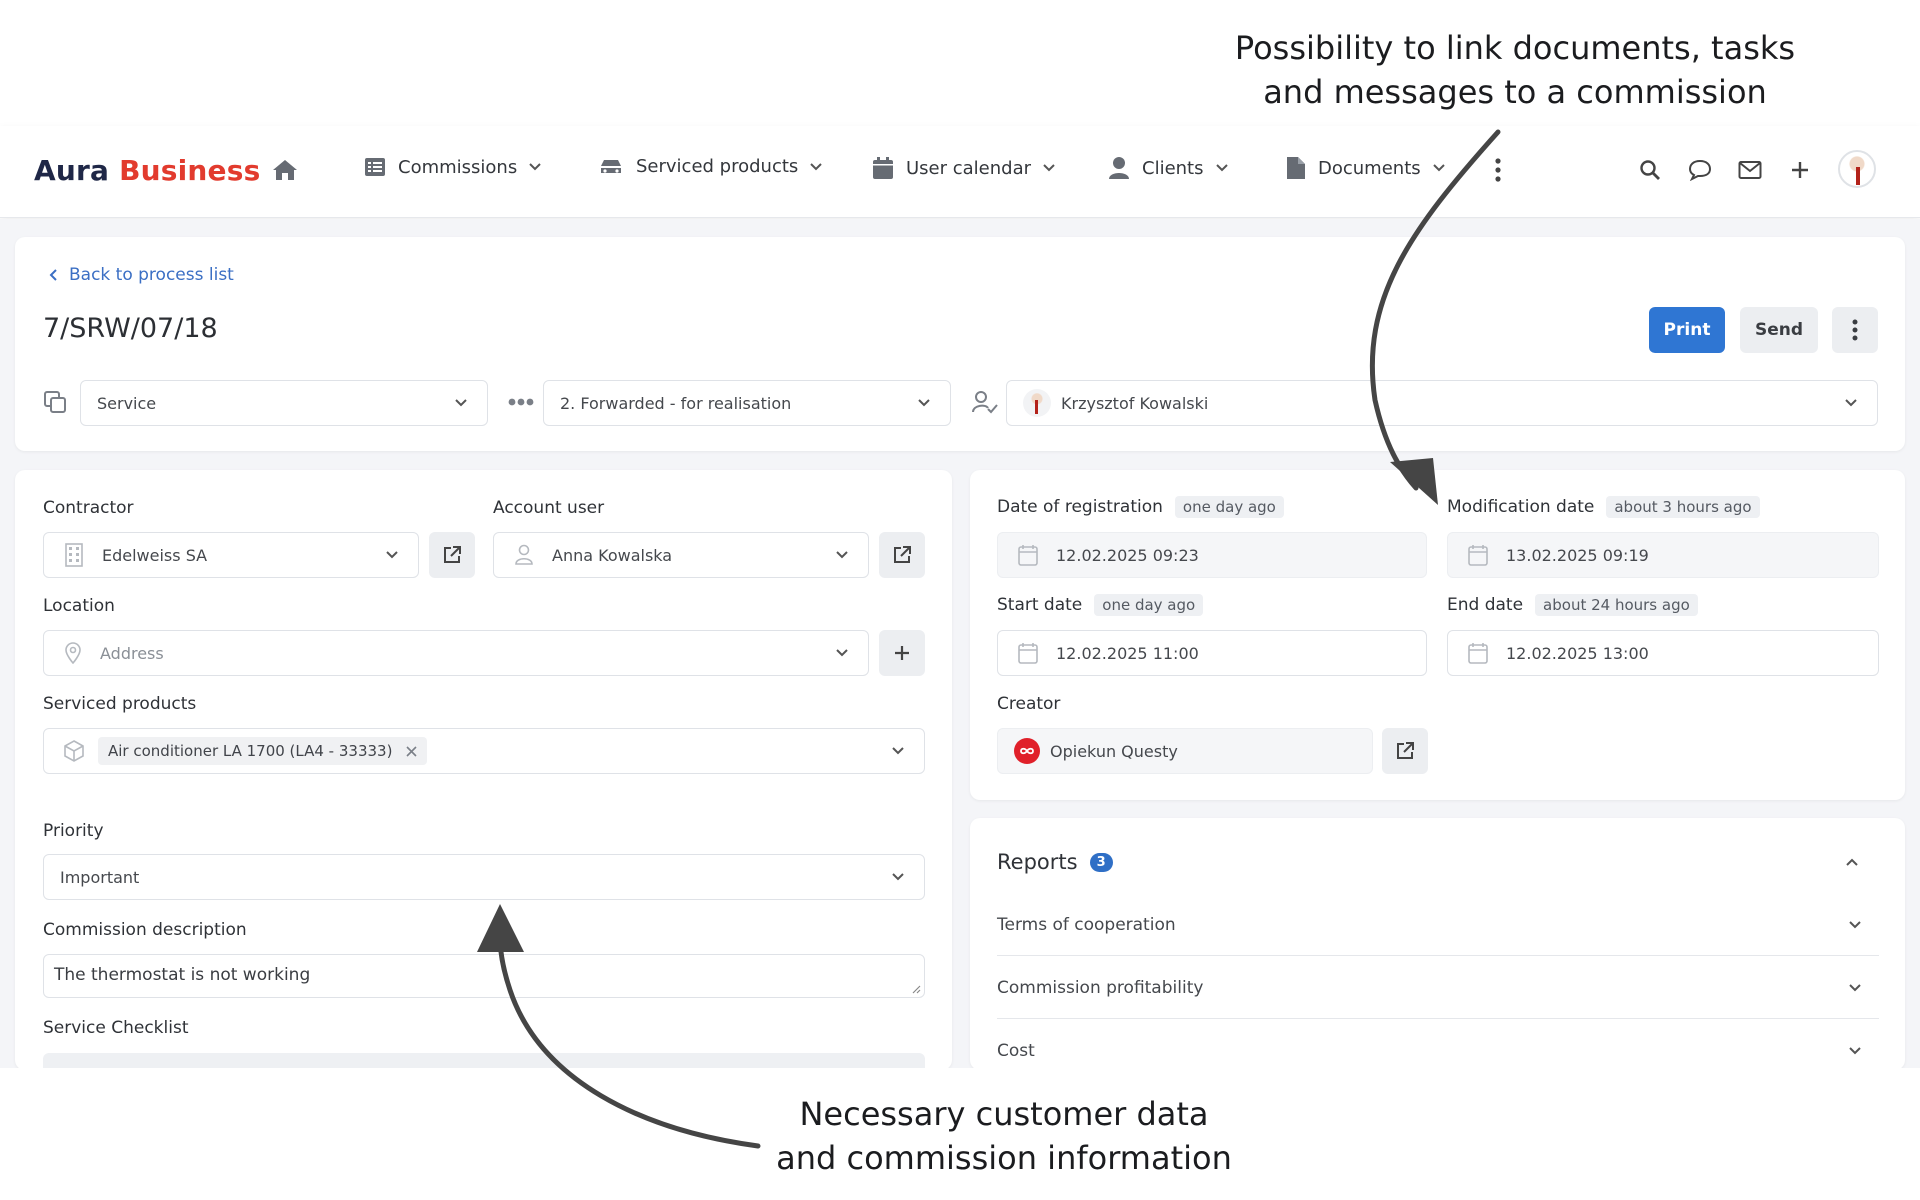 This screenshot has height=1200, width=1920. What do you see at coordinates (1212, 653) in the screenshot?
I see `start-date-field: 12.02.2025 11:00` at bounding box center [1212, 653].